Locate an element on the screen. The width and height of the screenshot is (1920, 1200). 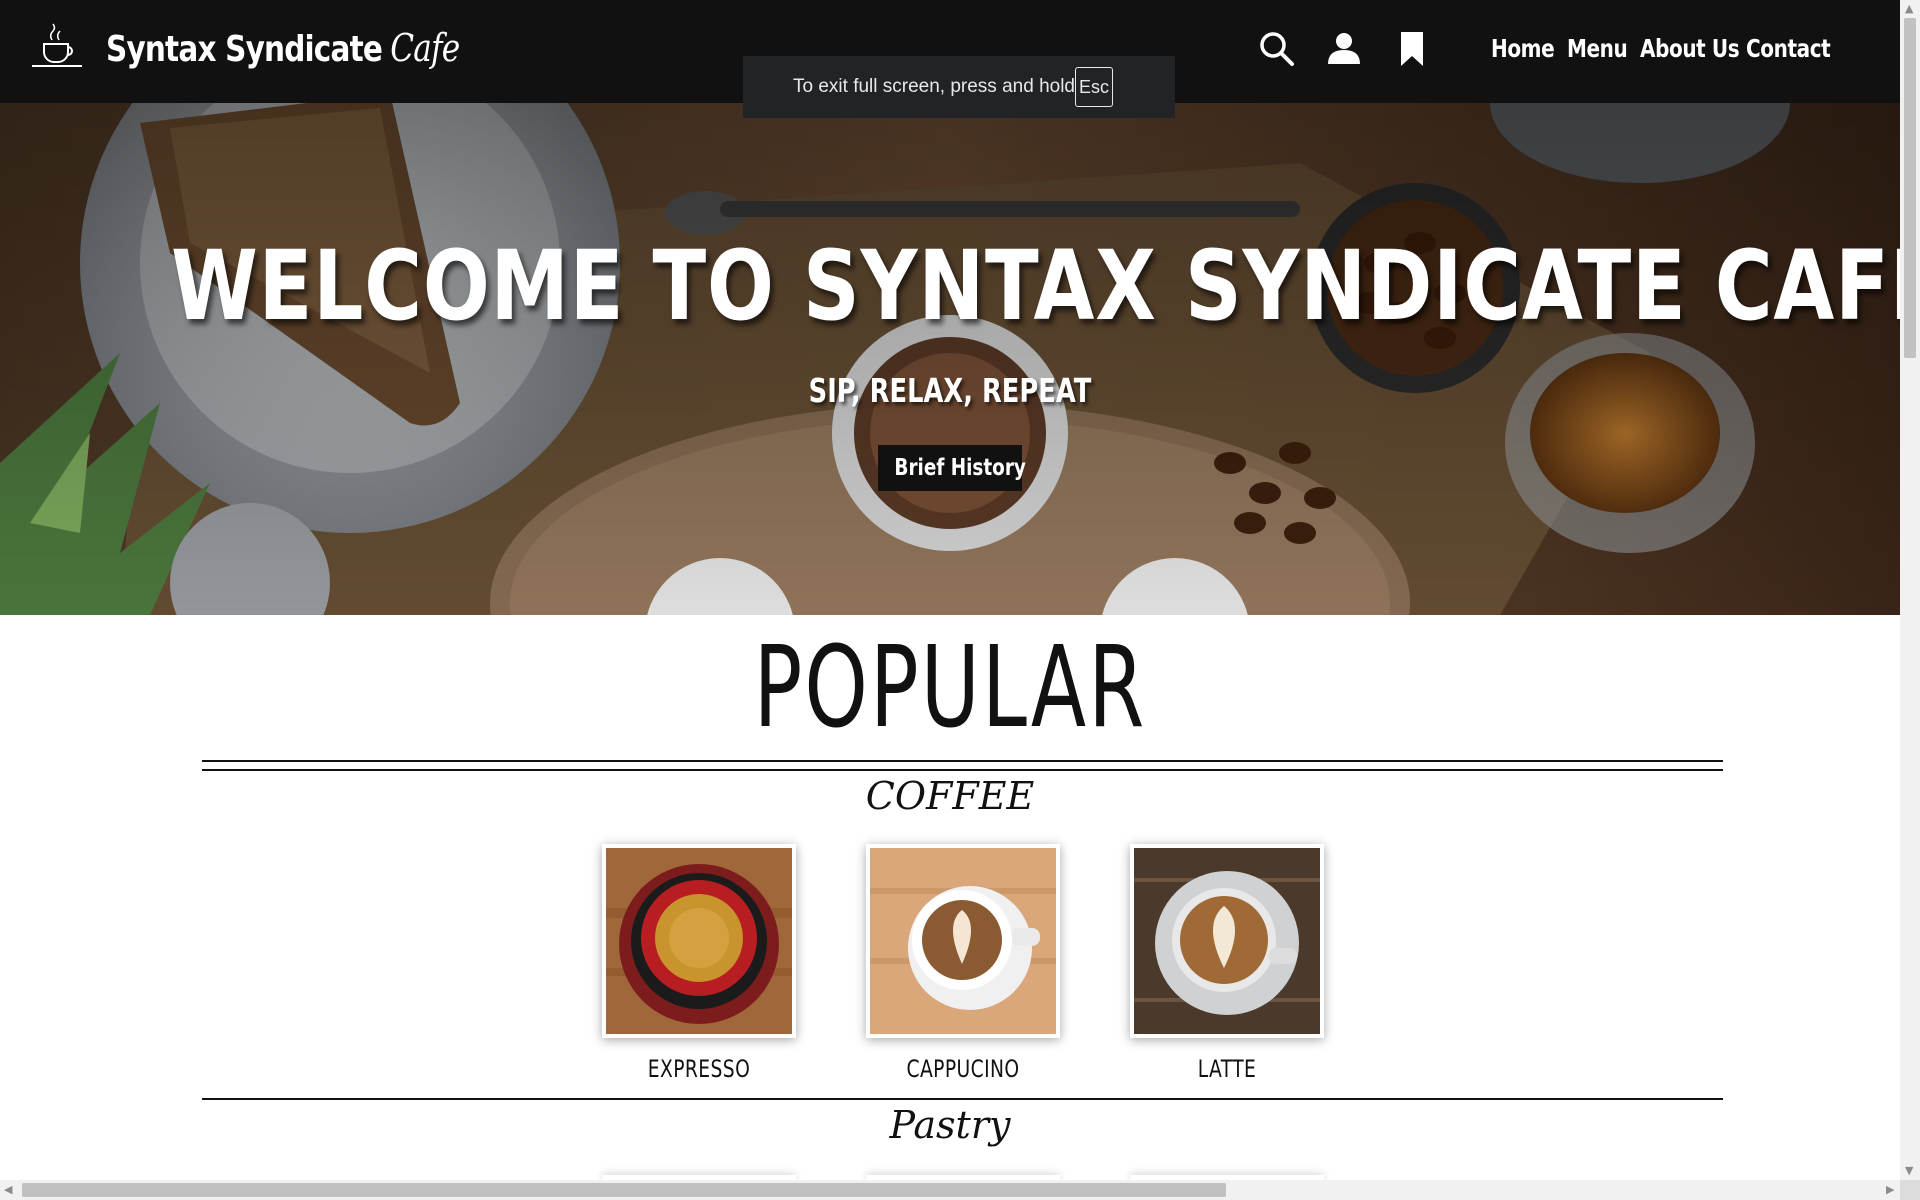
brief-history-button: Brief History is located at coordinates (952, 468).